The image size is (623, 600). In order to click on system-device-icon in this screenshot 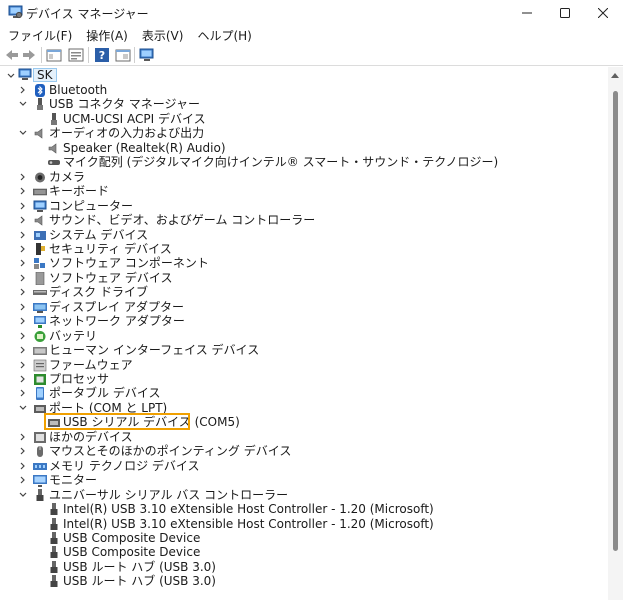, I will do `click(40, 235)`.